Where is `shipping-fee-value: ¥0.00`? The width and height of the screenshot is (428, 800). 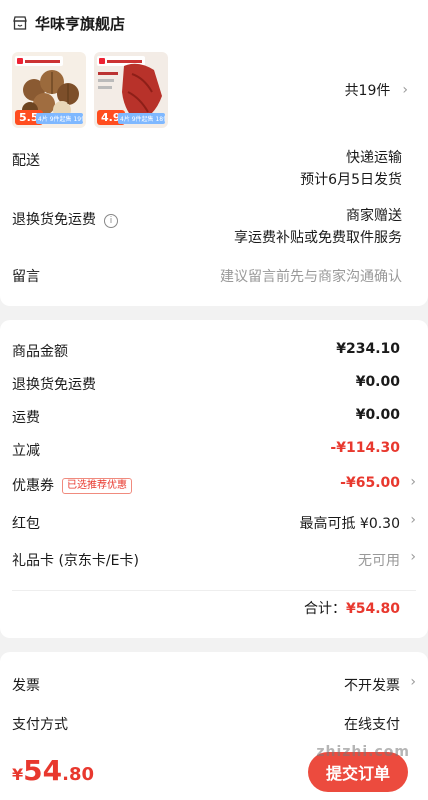
shipping-fee-value: ¥0.00 is located at coordinates (377, 415).